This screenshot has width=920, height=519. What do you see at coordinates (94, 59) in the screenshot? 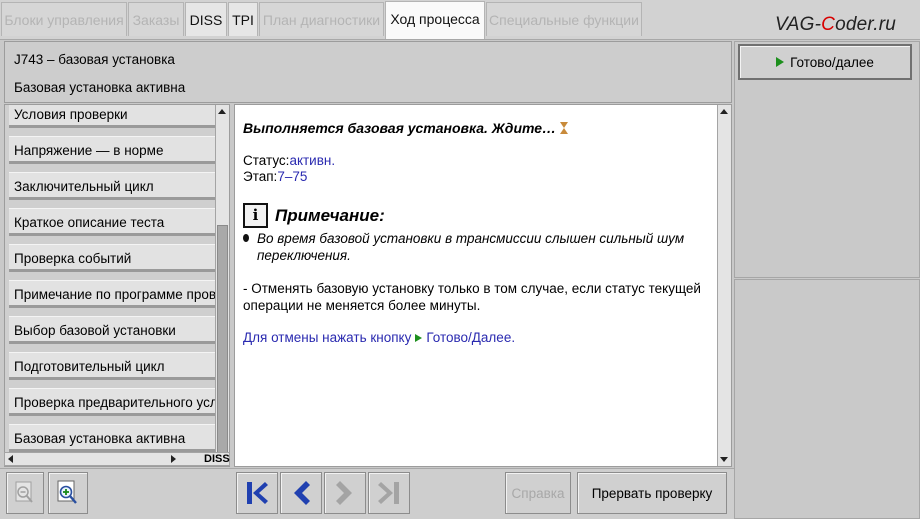
I see `header-title: J743 – базовая установка` at bounding box center [94, 59].